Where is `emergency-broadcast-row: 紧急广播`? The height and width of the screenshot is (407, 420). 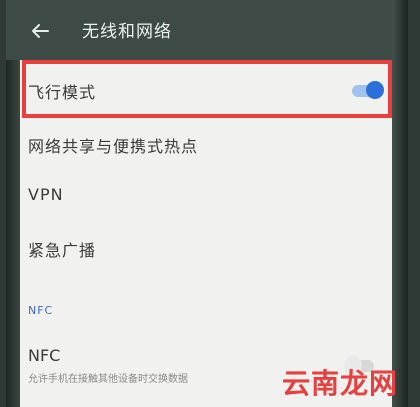
emergency-broadcast-row: 紧急广播 is located at coordinates (207, 248).